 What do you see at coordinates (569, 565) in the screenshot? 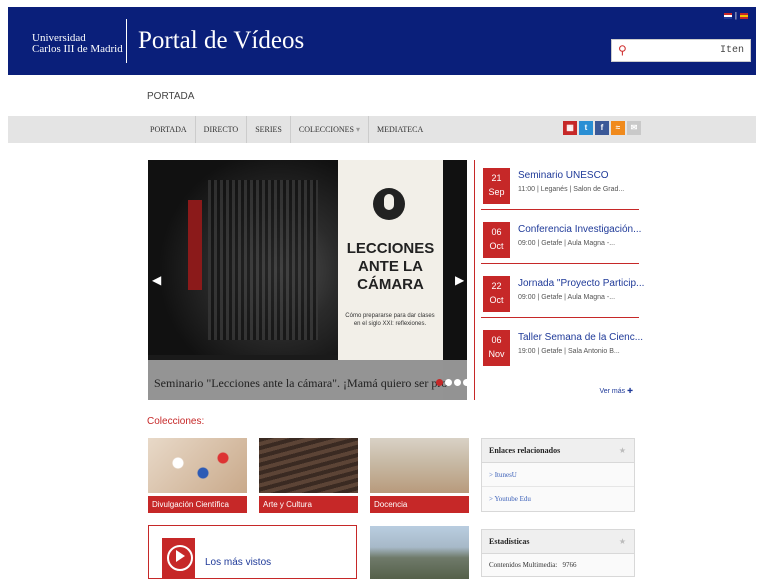
I see `stat-value: 9766` at bounding box center [569, 565].